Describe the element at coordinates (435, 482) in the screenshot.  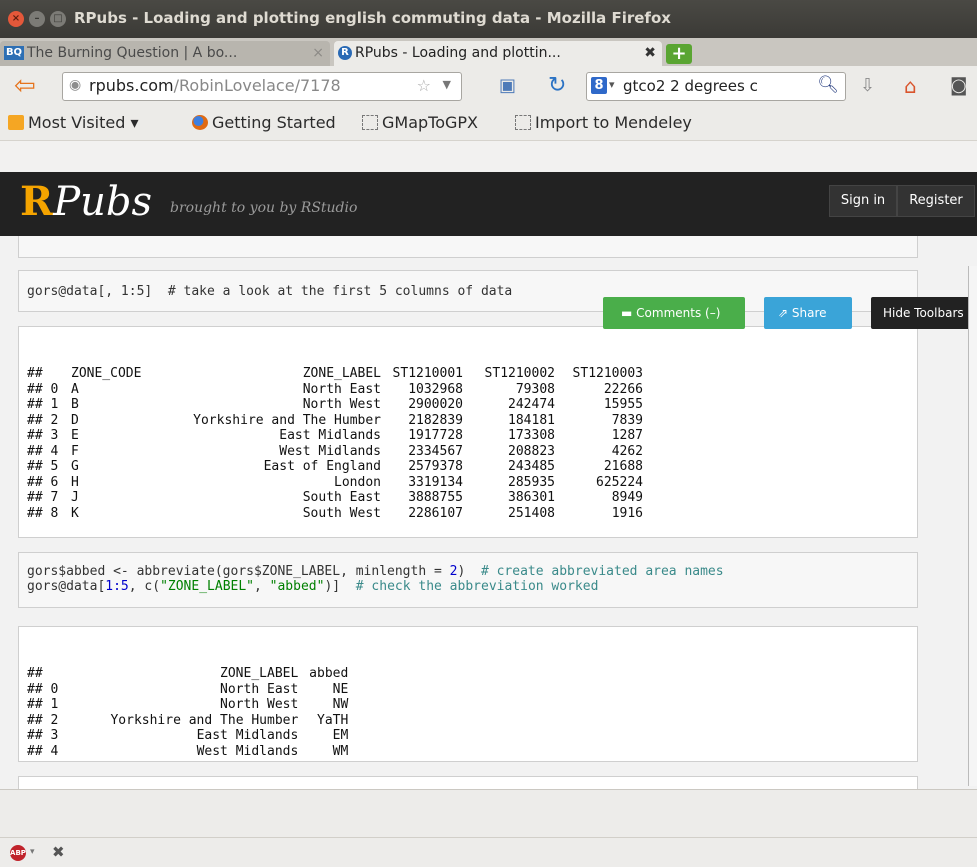
I see `st1210001: 3319134` at that location.